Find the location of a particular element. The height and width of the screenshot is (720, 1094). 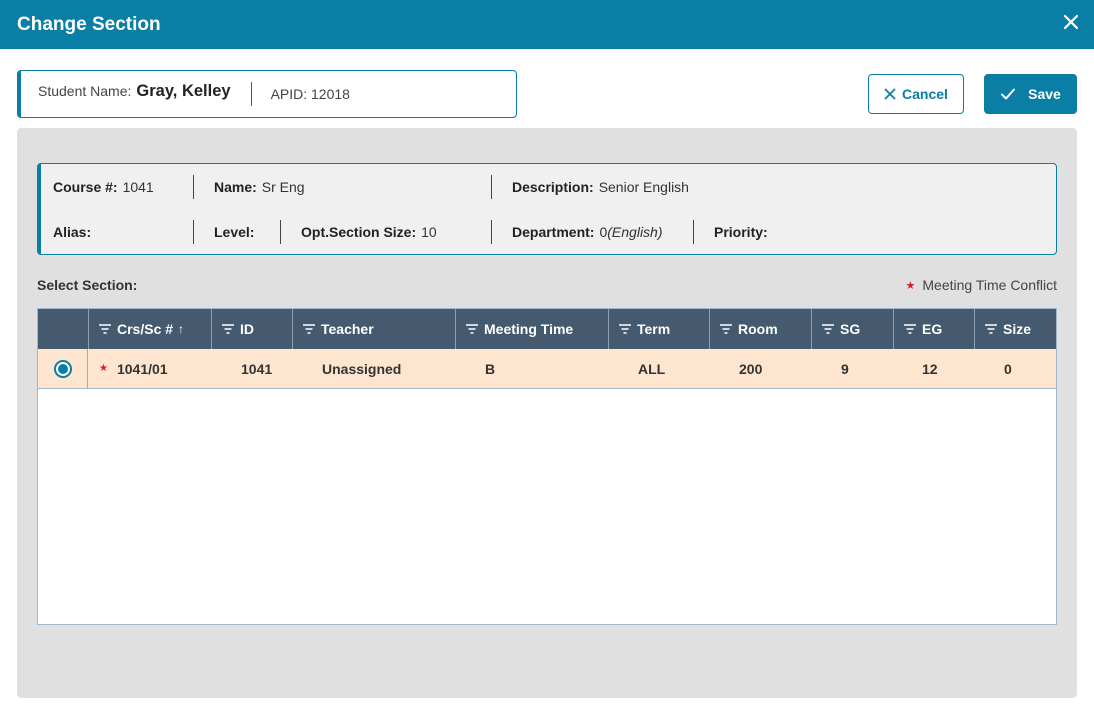

column-label: SG is located at coordinates (850, 329).